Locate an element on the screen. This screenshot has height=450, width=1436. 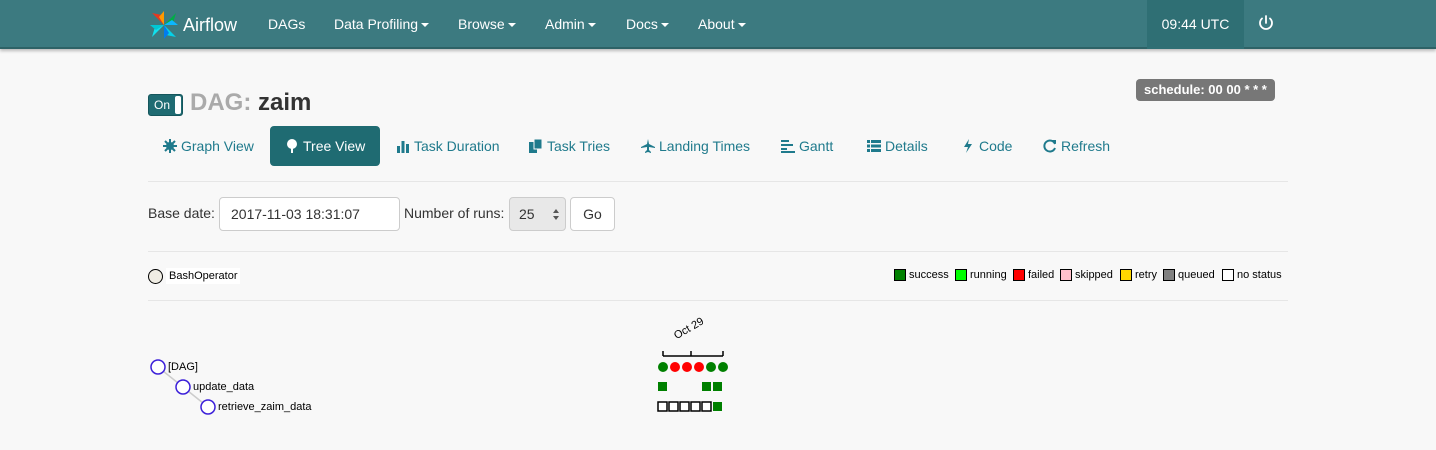
tree-node-label: [DAG] is located at coordinates (183, 367).